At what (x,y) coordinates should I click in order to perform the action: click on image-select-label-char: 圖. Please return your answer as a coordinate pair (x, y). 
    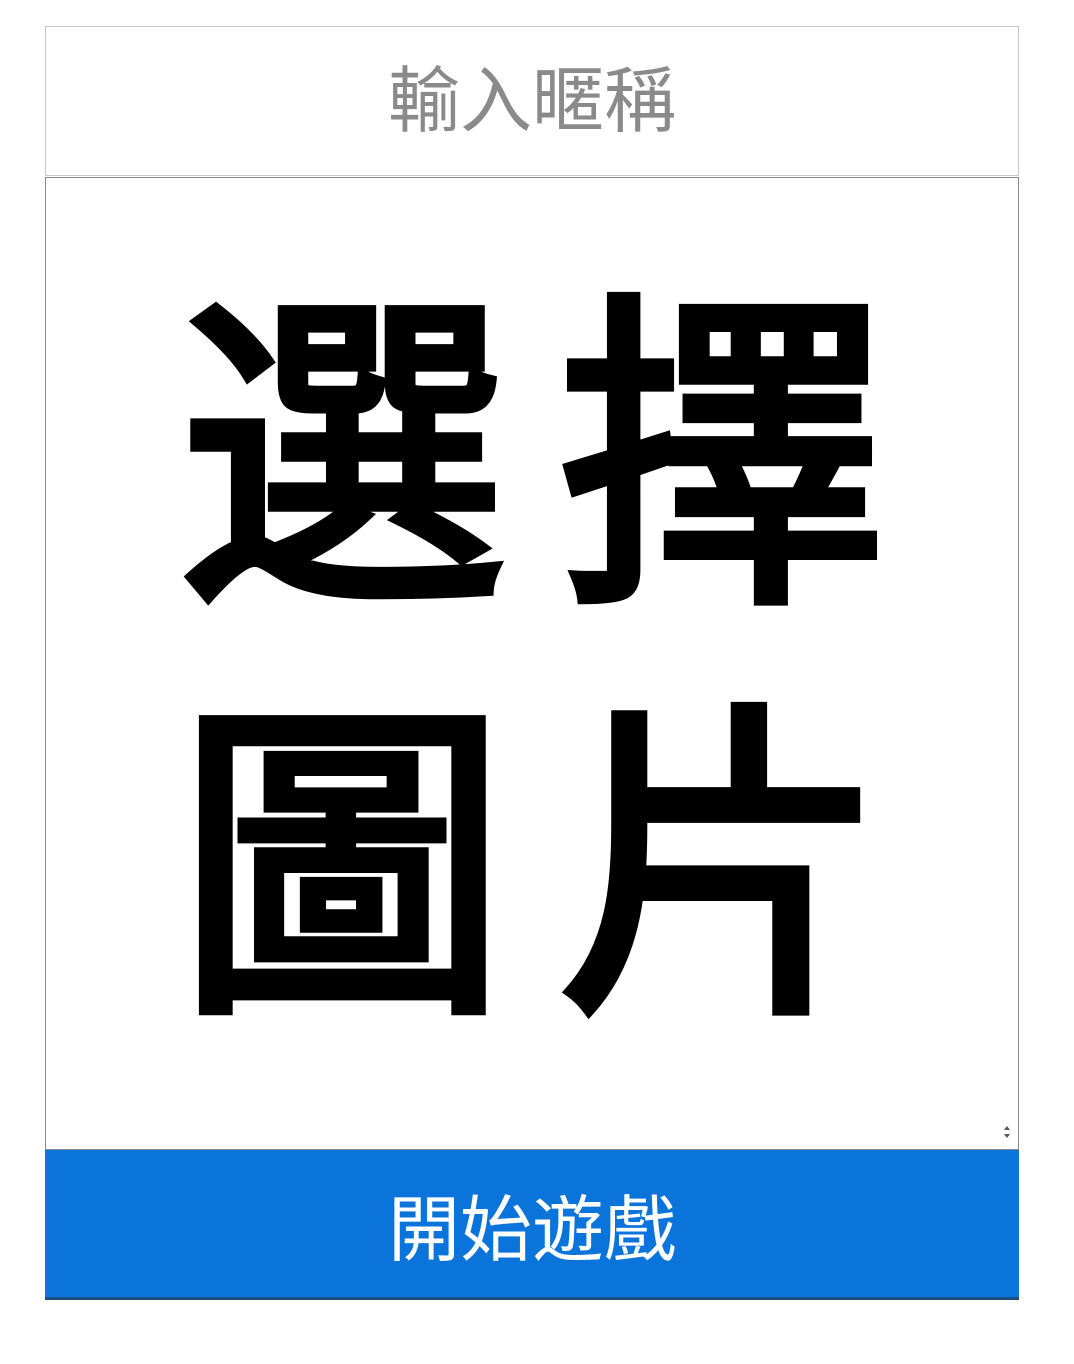
    Looking at the image, I should click on (342, 868).